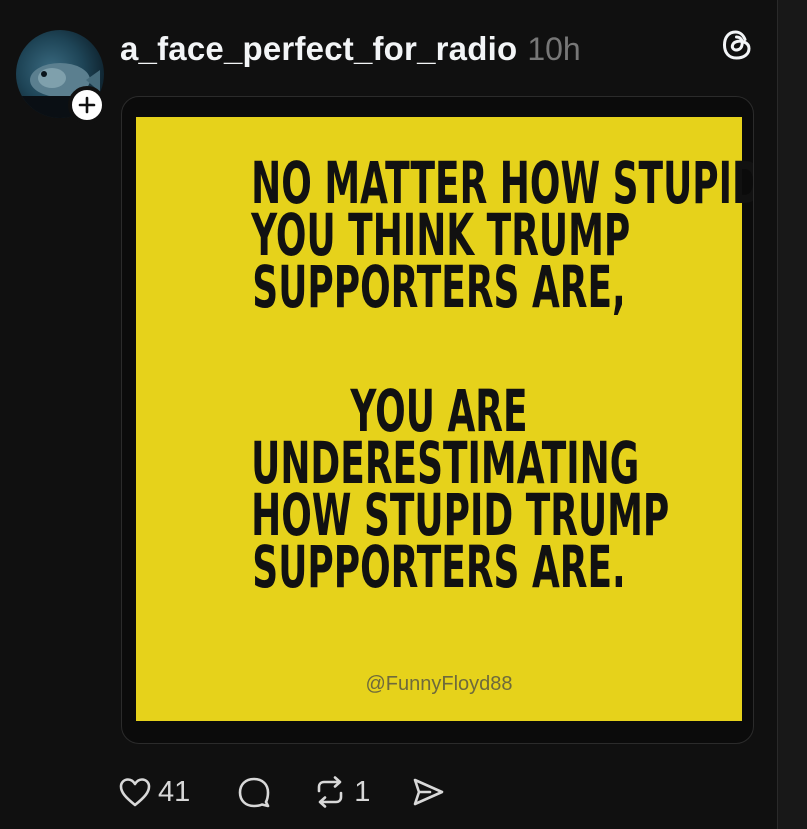 The image size is (807, 829). What do you see at coordinates (330, 792) in the screenshot?
I see `repost-icon` at bounding box center [330, 792].